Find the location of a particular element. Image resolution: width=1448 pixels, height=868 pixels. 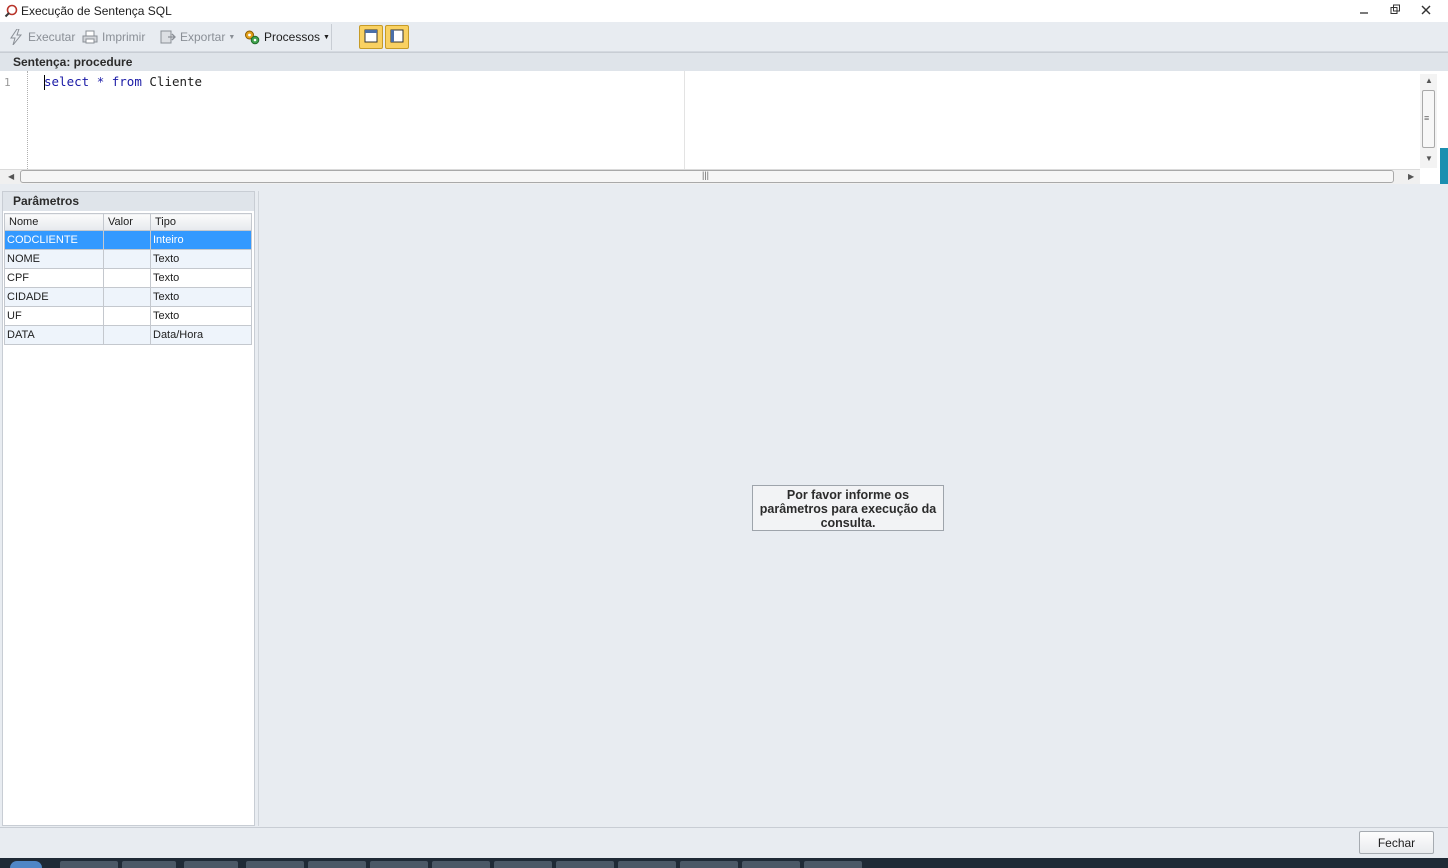

restore-button is located at coordinates (1395, 11).